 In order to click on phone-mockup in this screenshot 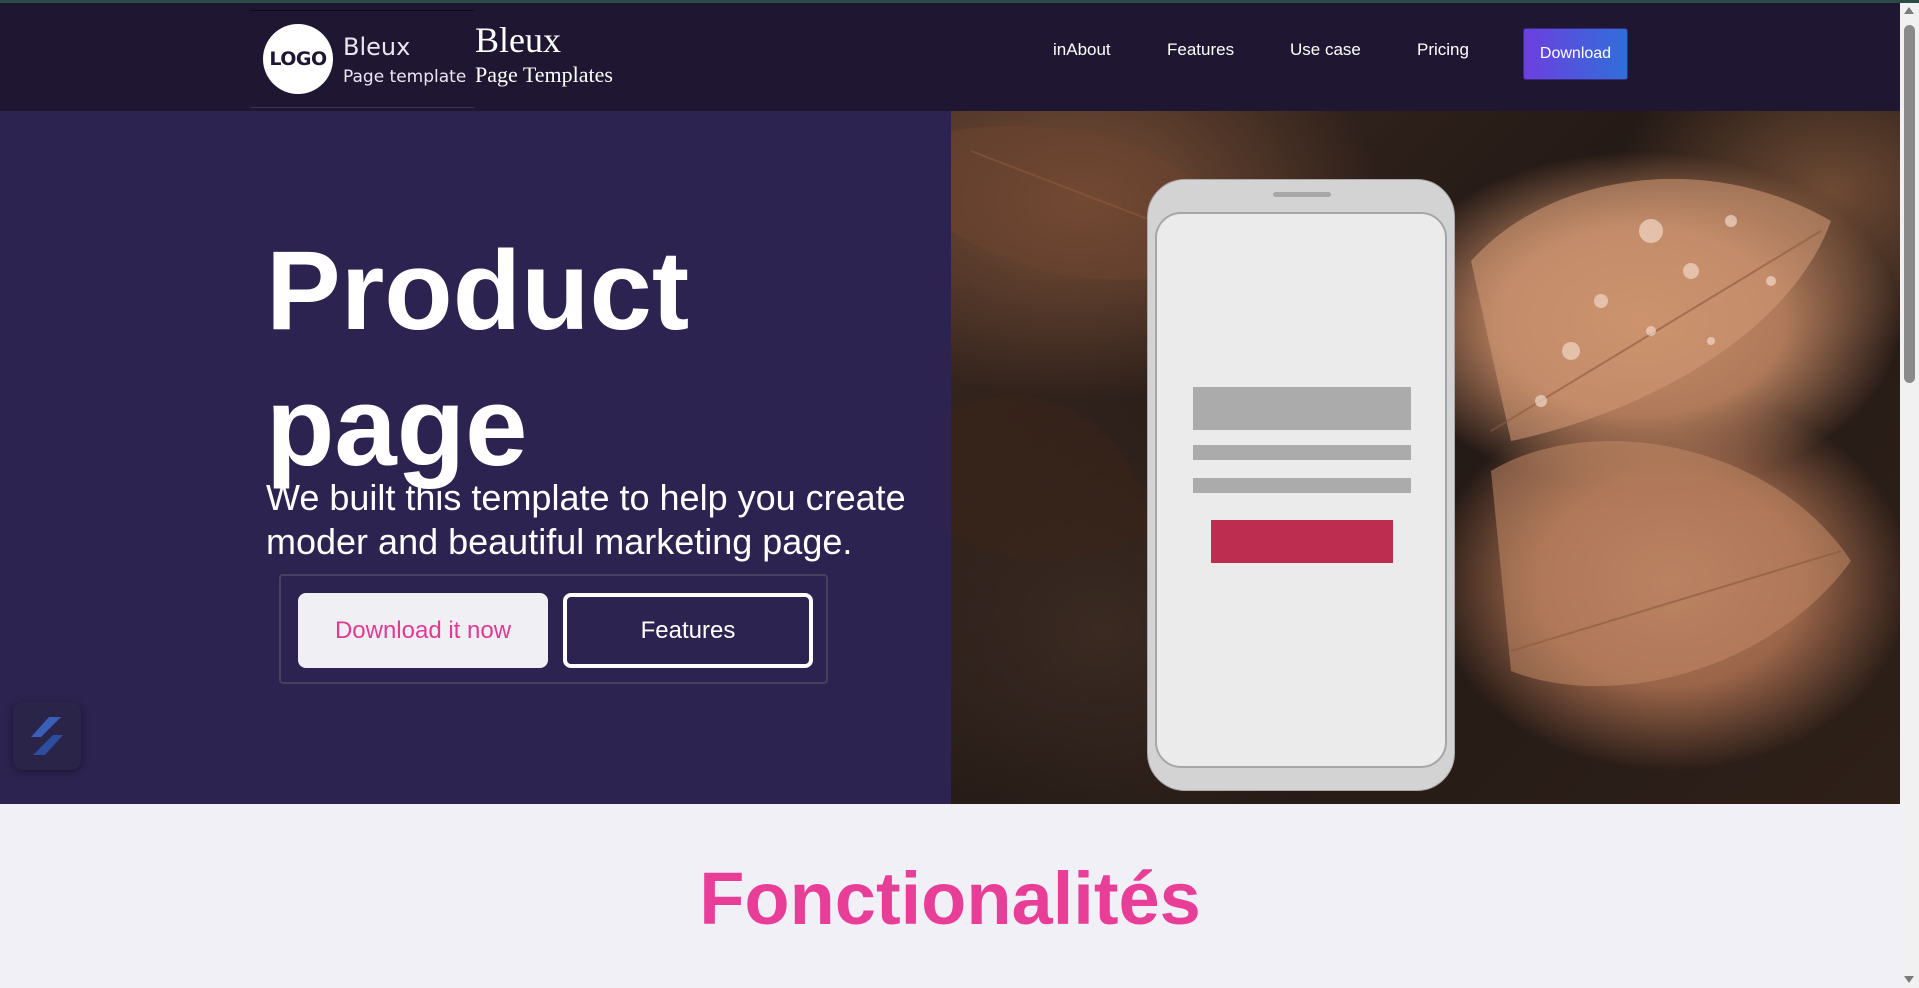, I will do `click(1301, 485)`.